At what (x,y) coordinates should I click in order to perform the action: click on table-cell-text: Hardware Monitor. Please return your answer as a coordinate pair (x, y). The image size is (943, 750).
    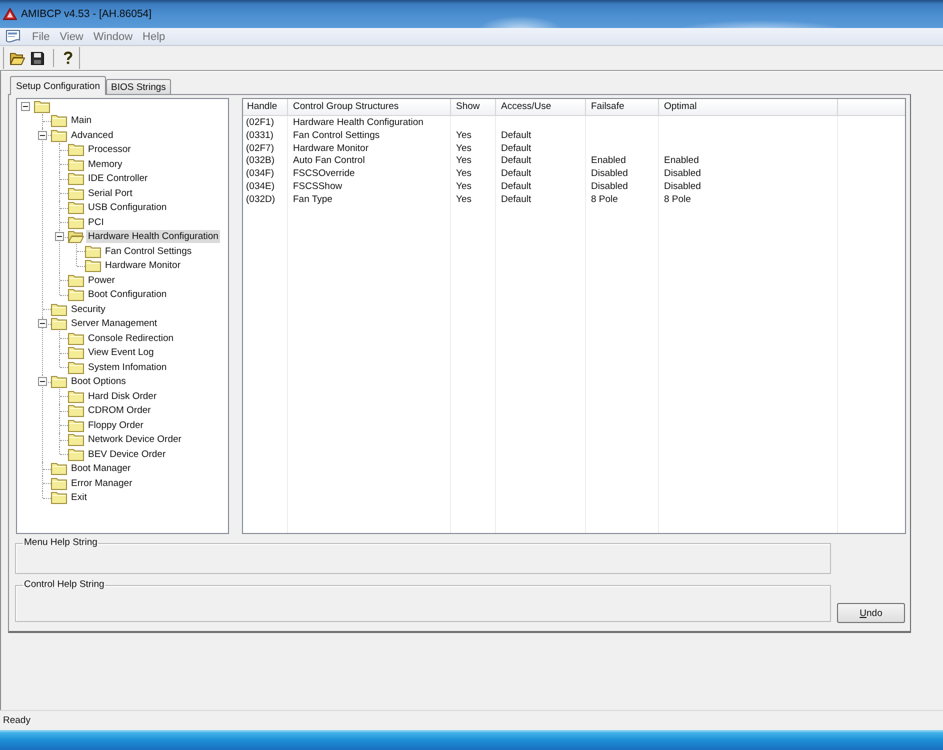
    Looking at the image, I should click on (331, 149).